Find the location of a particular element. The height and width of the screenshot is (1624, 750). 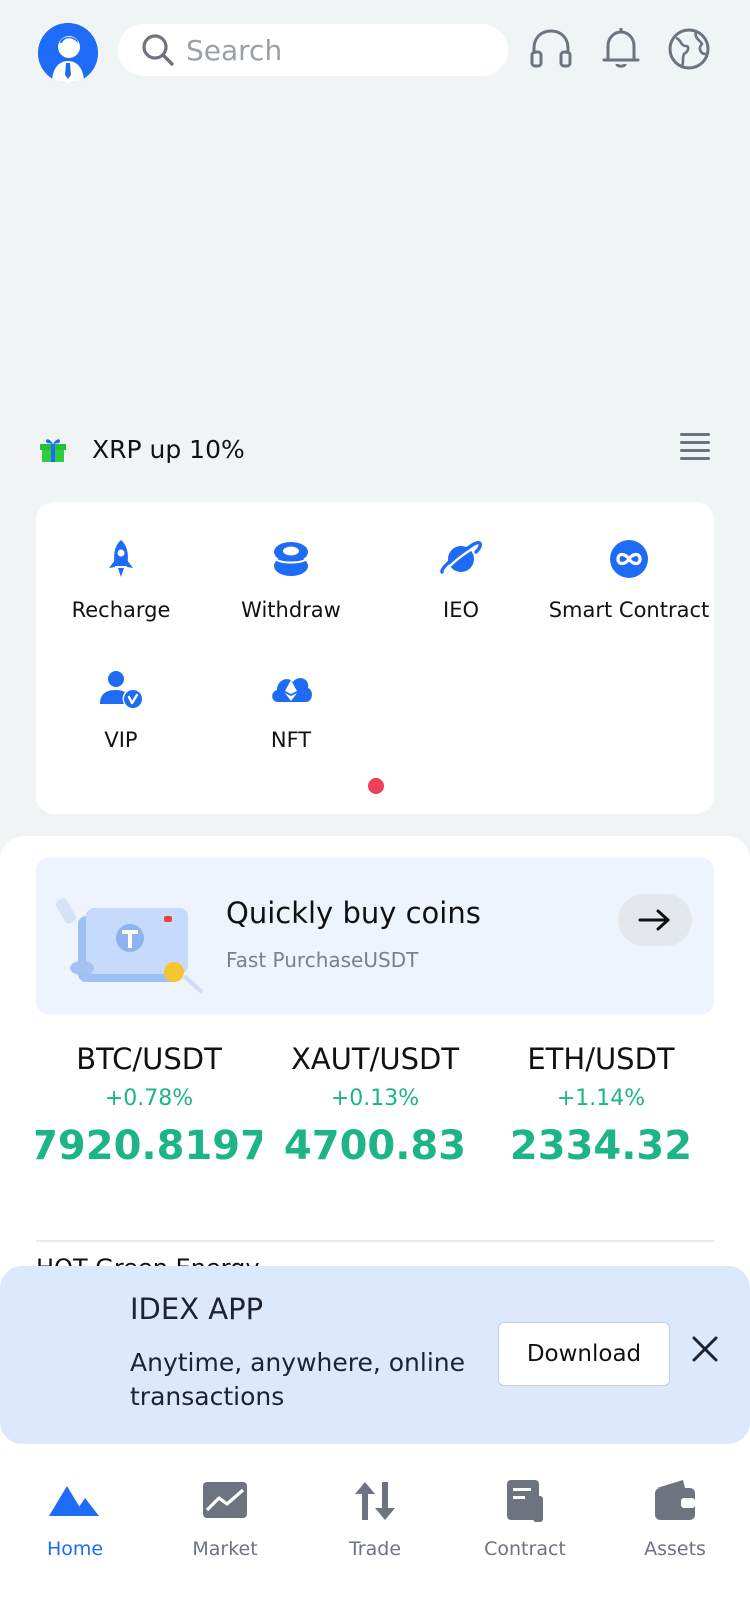

arrow-right-icon is located at coordinates (654, 920).